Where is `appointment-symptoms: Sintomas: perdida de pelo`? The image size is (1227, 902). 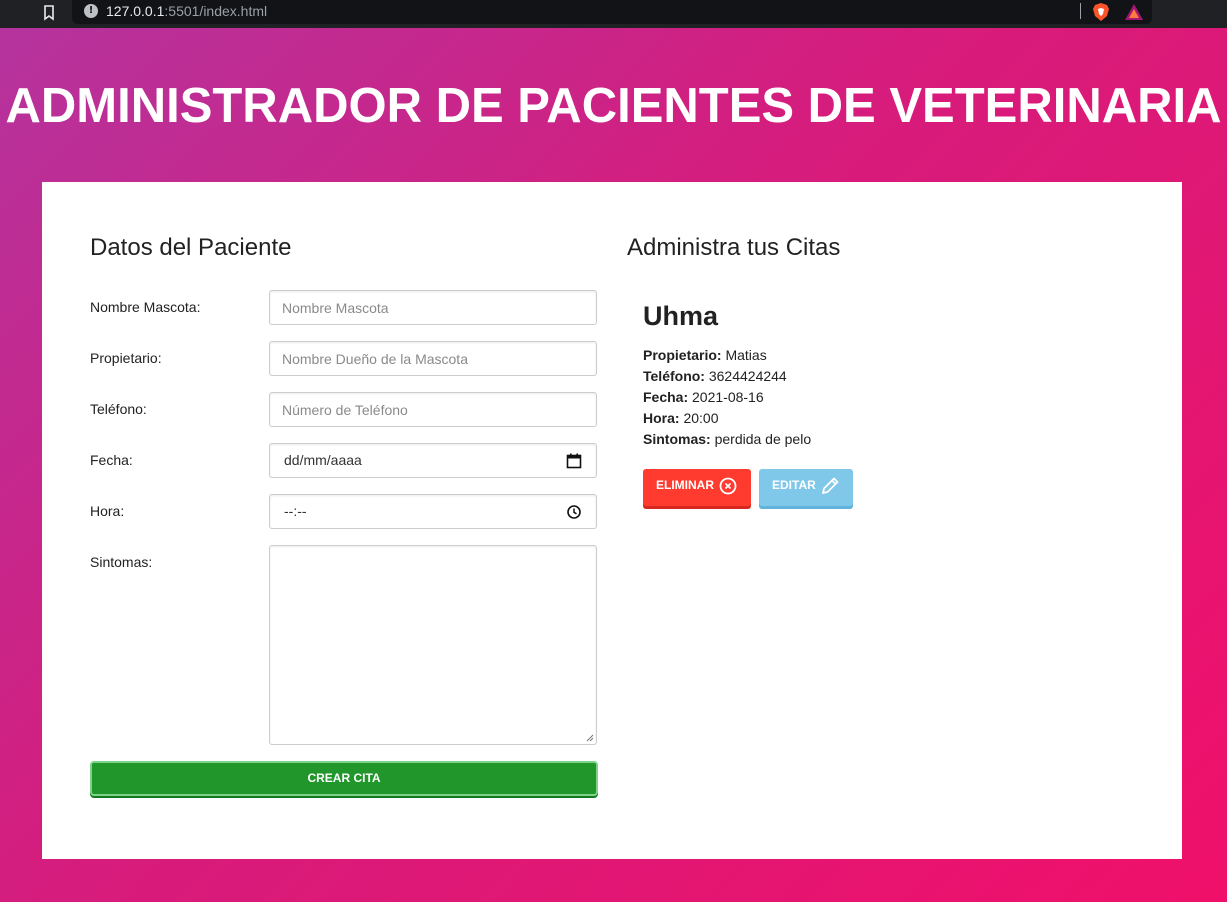
appointment-symptoms: Sintomas: perdida de pelo is located at coordinates (727, 439).